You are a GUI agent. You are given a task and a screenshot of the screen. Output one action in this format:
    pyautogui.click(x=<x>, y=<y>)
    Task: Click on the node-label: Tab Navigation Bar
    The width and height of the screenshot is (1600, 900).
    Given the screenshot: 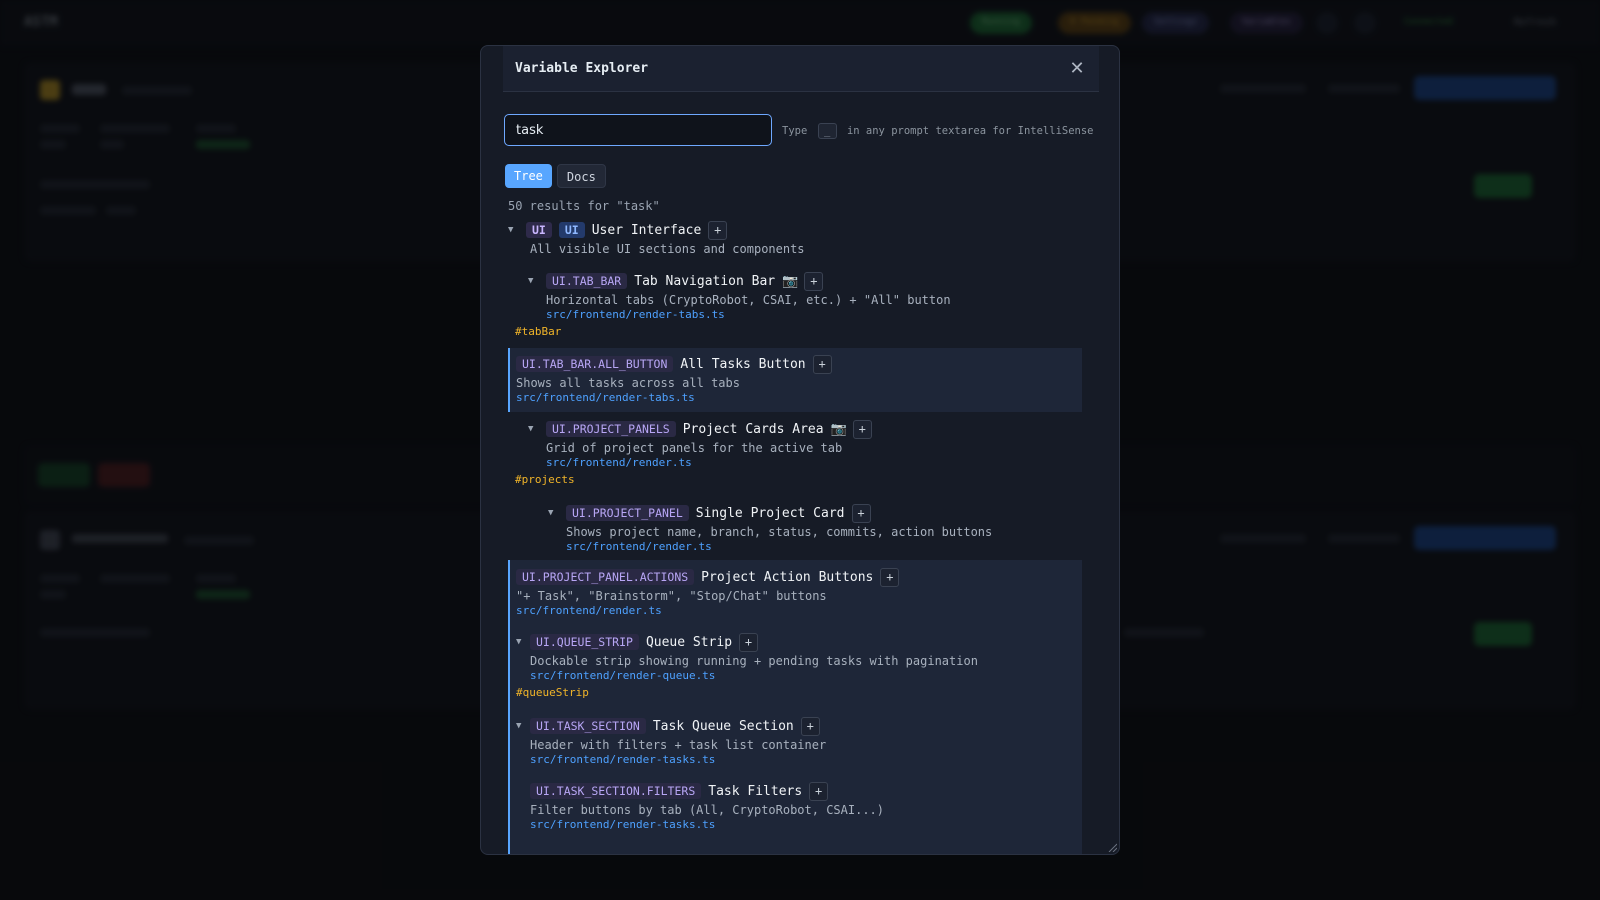 What is the action you would take?
    pyautogui.click(x=705, y=281)
    